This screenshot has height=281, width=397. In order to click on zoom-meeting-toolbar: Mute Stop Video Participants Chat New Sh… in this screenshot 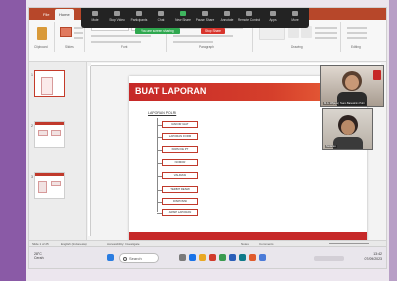, I will do `click(195, 18)`.